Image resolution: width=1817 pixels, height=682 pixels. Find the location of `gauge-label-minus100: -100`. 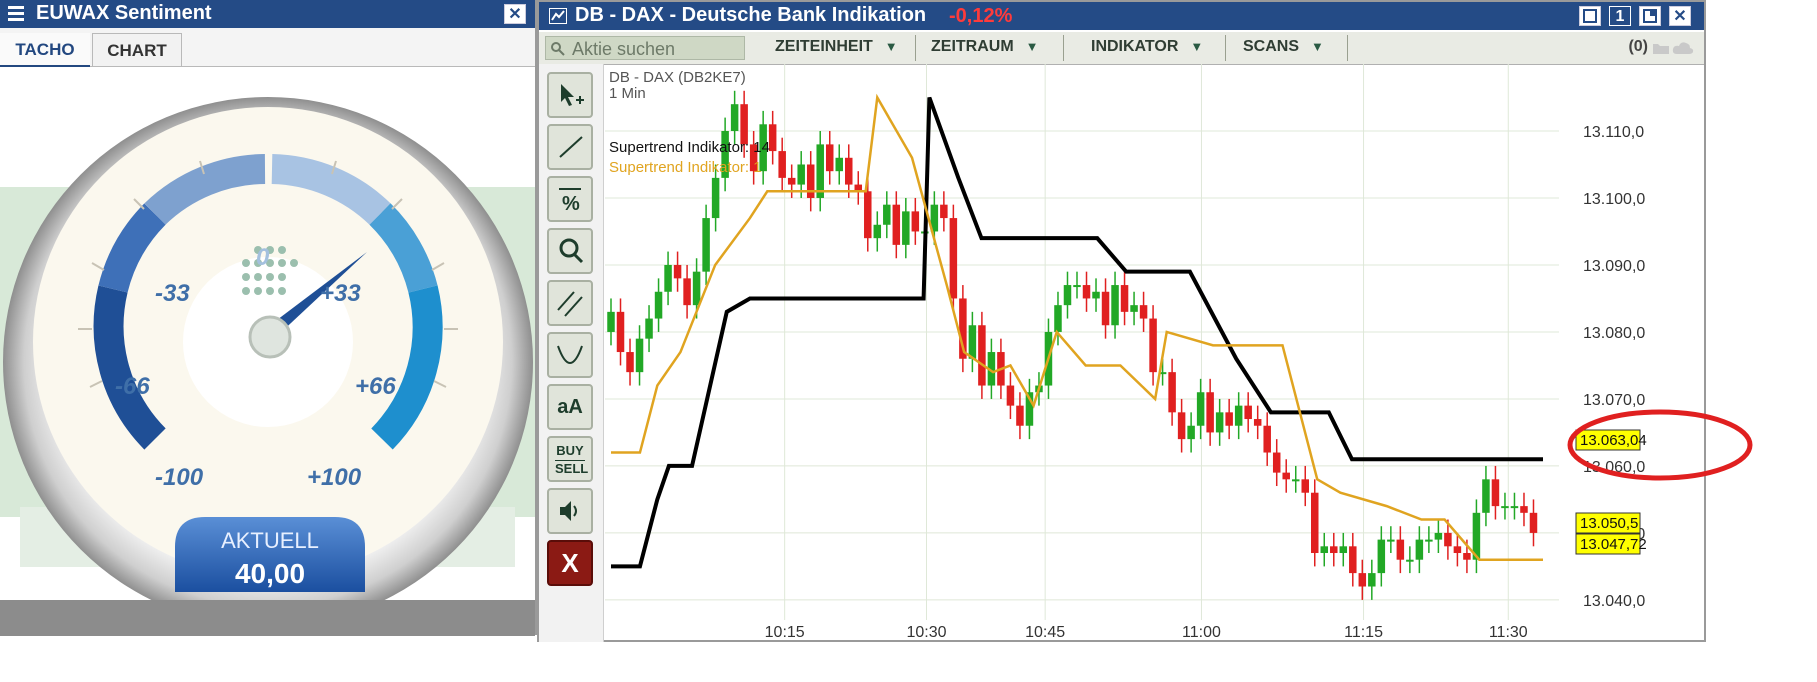

gauge-label-minus100: -100 is located at coordinates (179, 477).